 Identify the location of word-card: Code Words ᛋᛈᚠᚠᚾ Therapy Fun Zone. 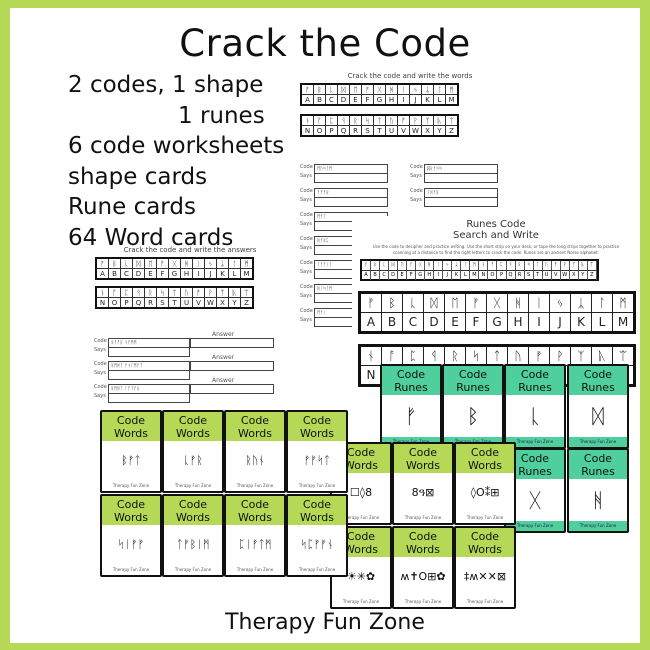
(317, 535).